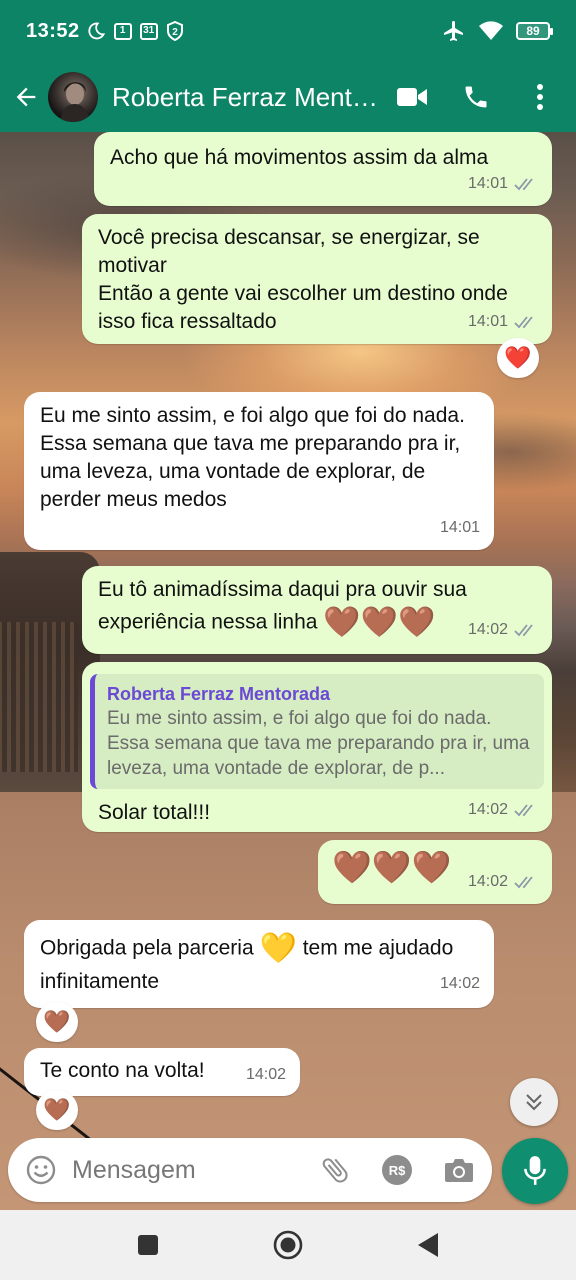  I want to click on yellow-heart-emoji: 💛, so click(278, 948).